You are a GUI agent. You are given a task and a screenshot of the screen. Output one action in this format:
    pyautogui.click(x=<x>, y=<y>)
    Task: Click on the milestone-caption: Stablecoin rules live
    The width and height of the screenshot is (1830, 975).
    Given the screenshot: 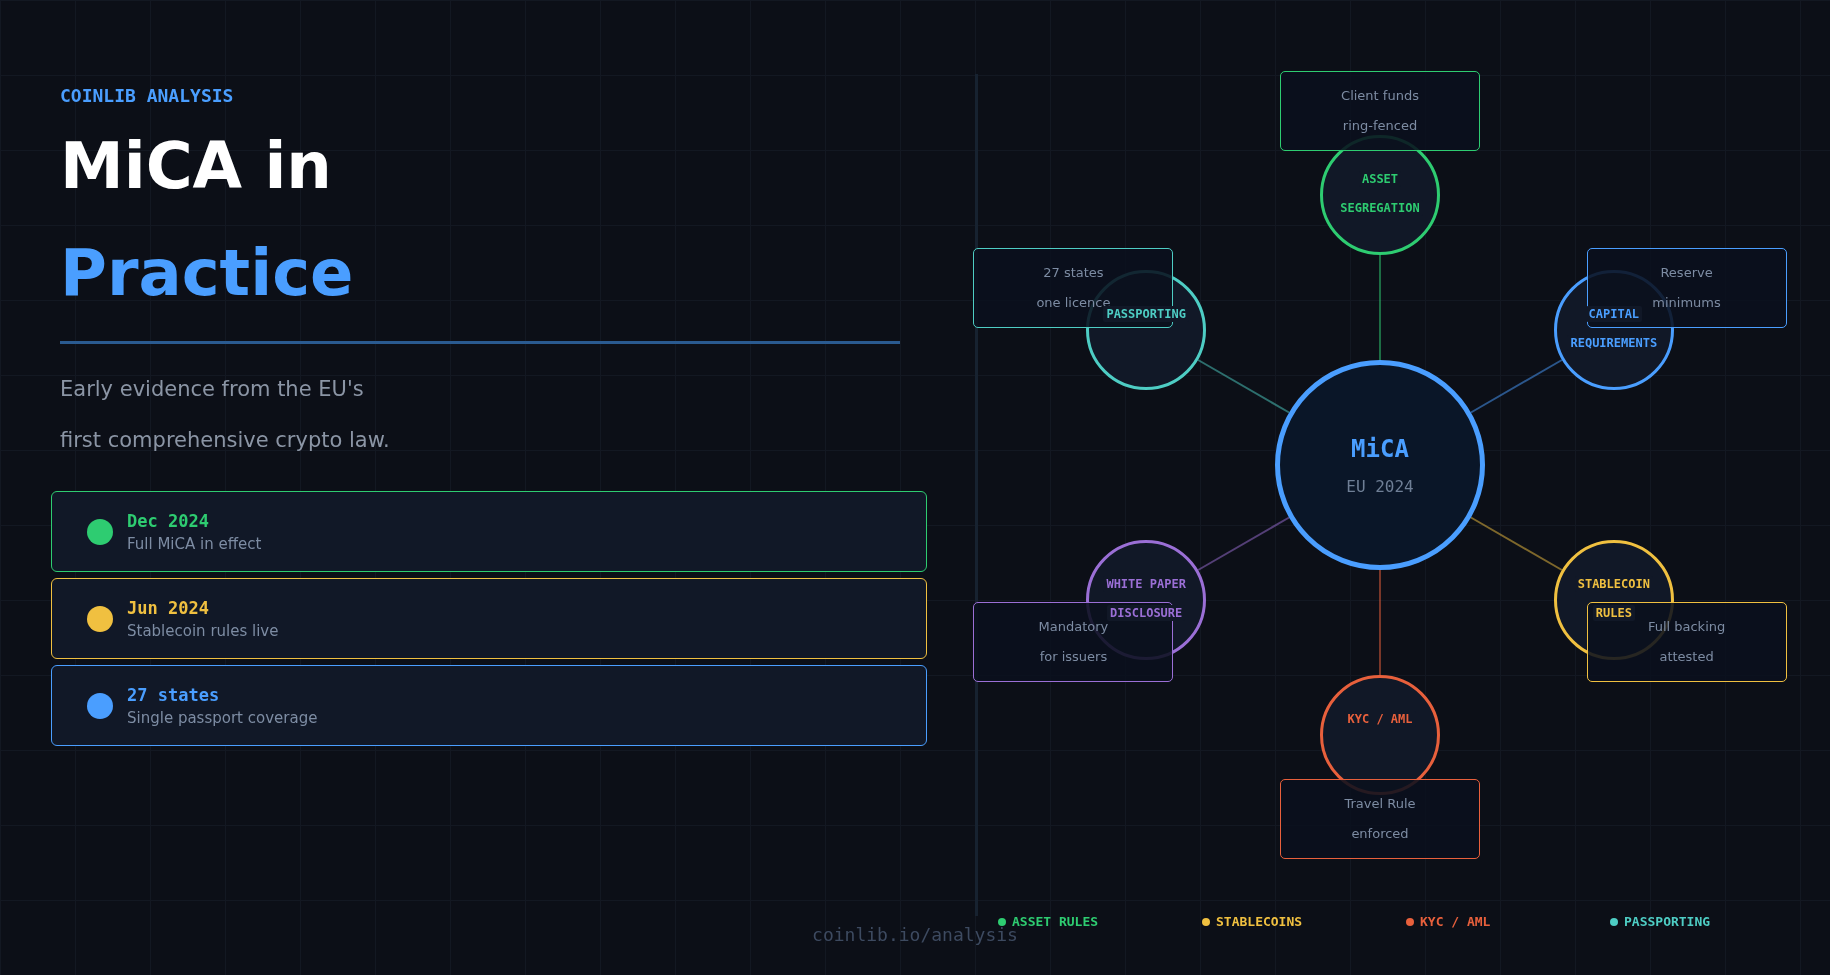 What is the action you would take?
    pyautogui.click(x=203, y=630)
    